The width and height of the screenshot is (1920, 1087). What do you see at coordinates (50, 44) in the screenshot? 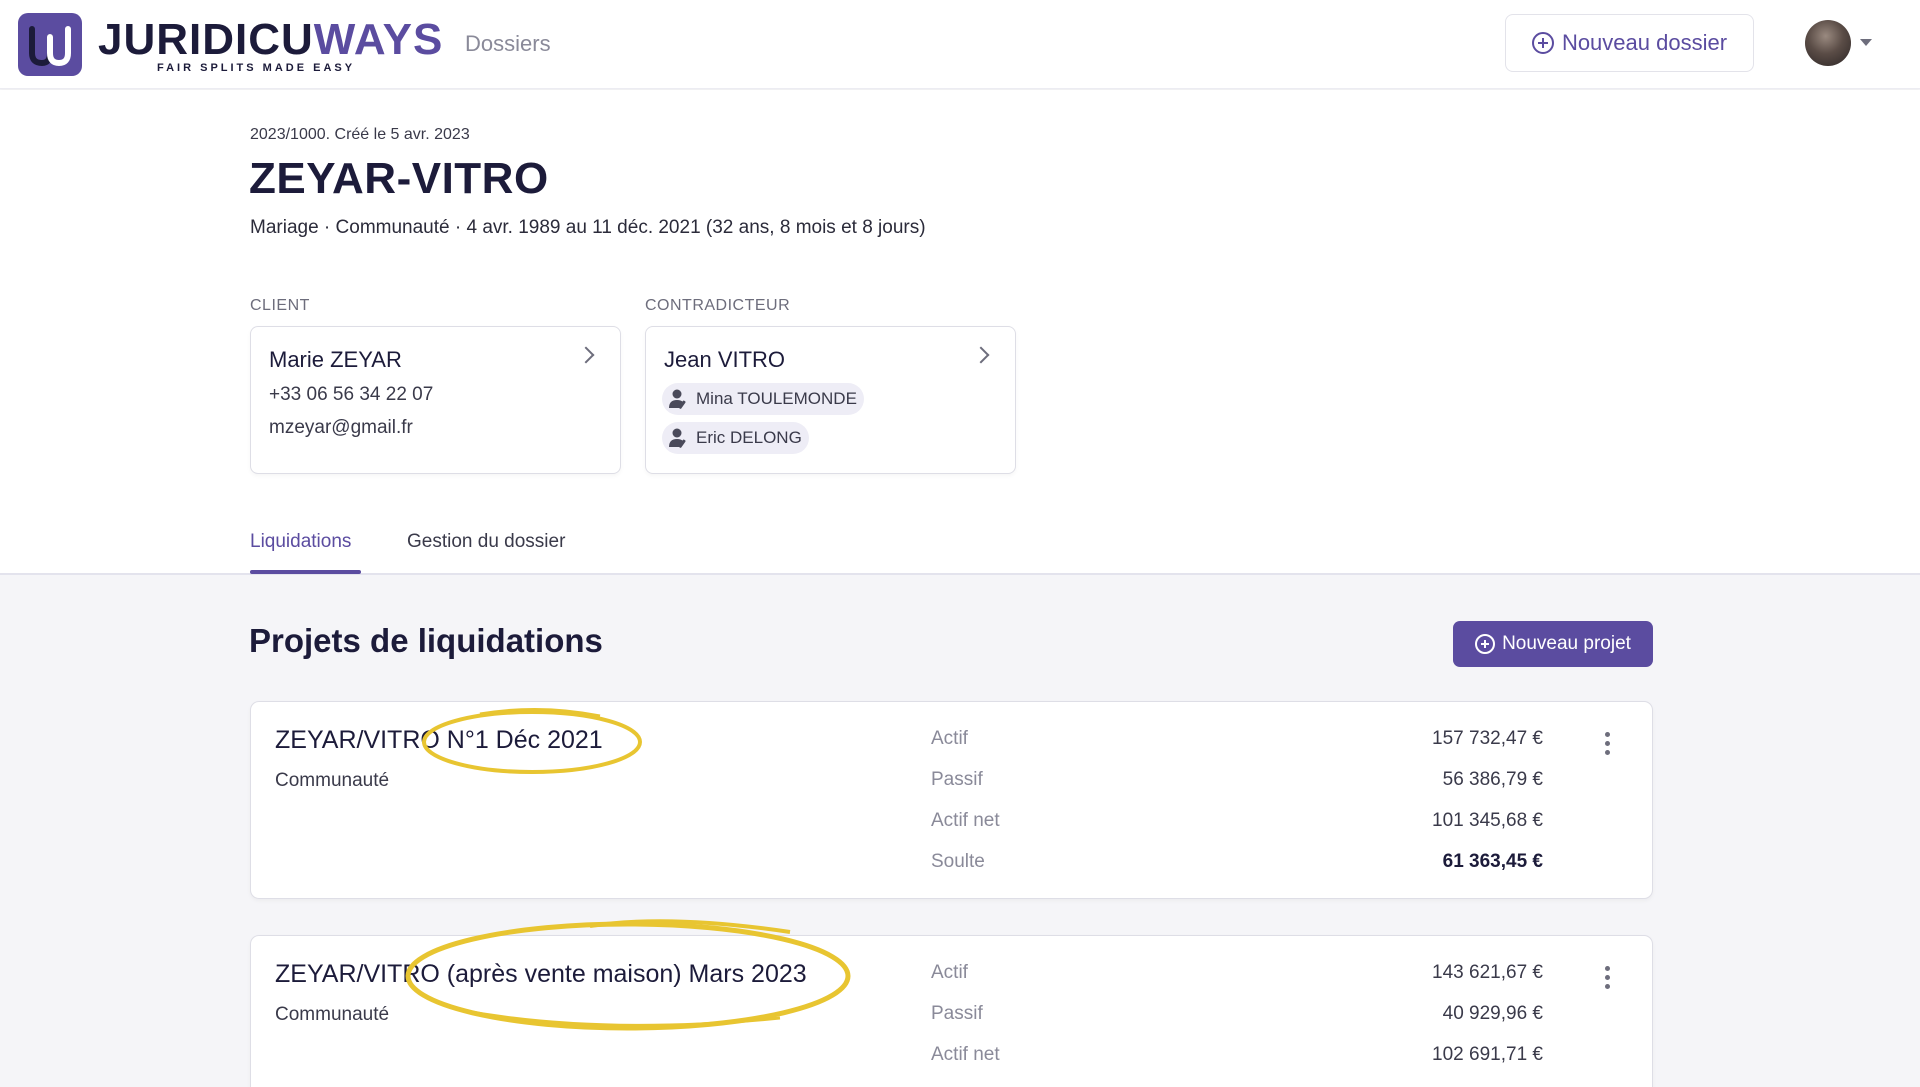
I see `juridicways-logo-icon` at bounding box center [50, 44].